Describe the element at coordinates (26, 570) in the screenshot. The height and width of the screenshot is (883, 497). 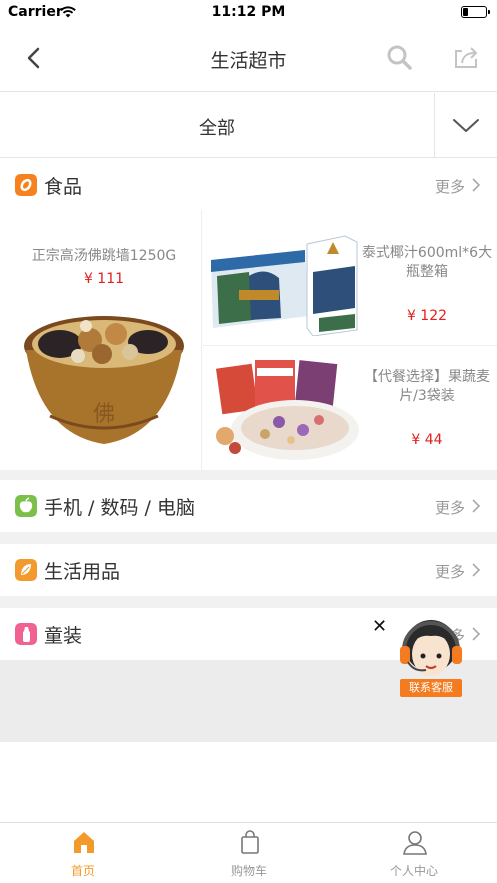
I see `daily-goods-category-icon` at that location.